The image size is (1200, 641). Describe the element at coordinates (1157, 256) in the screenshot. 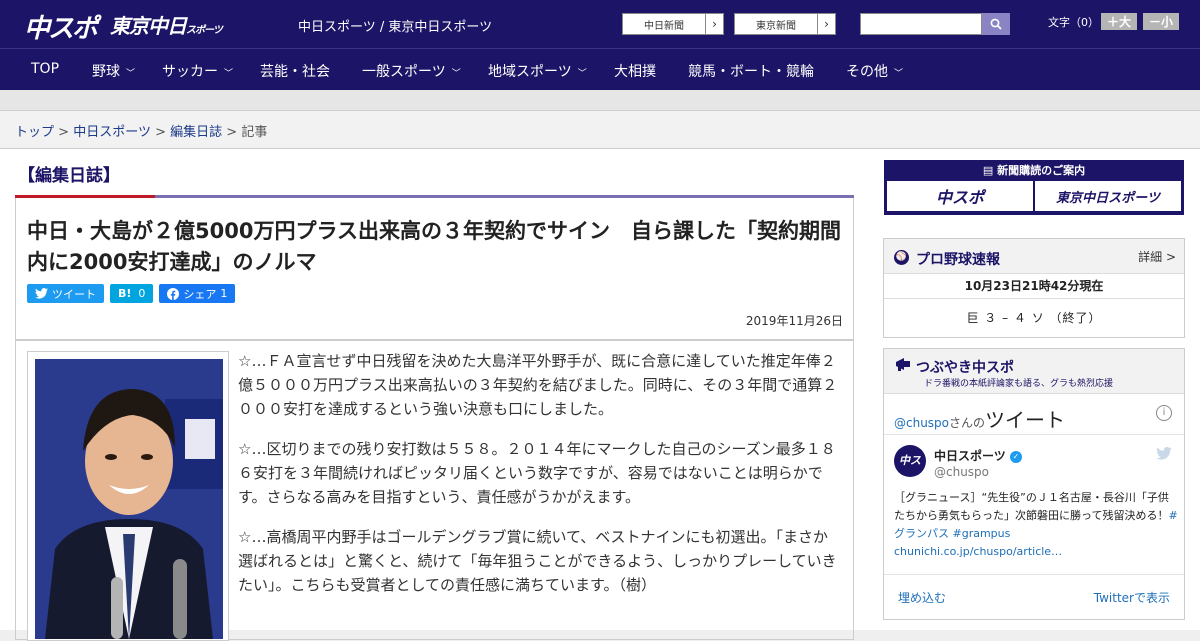

I see `baseball-details-link: 詳細 >` at that location.